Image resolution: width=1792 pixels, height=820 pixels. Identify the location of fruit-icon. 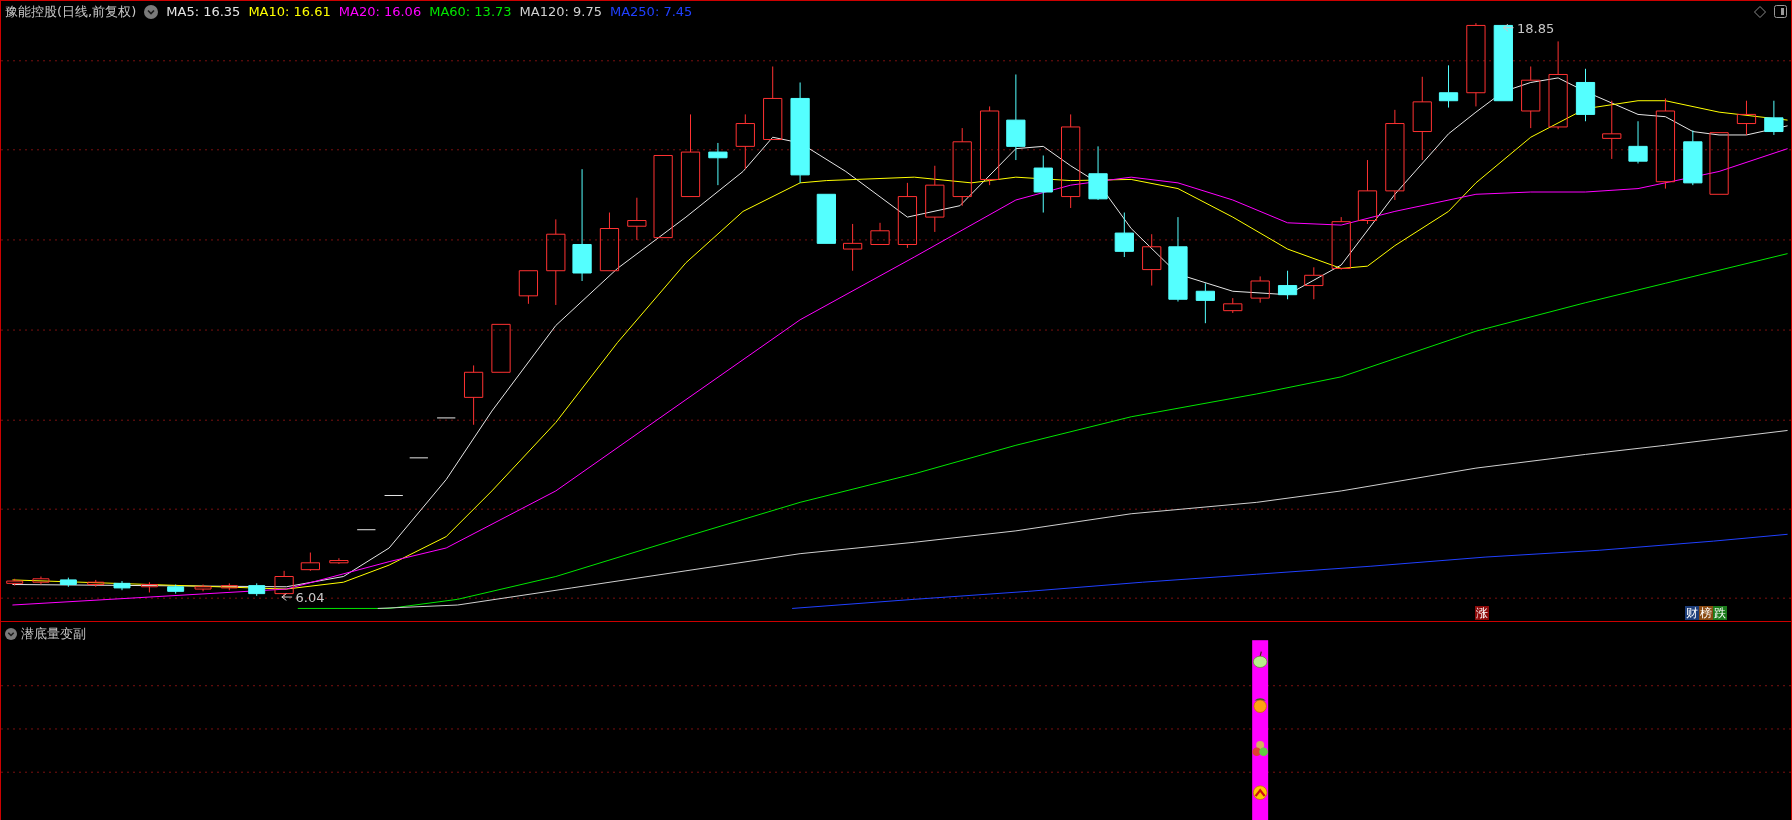
(1260, 705).